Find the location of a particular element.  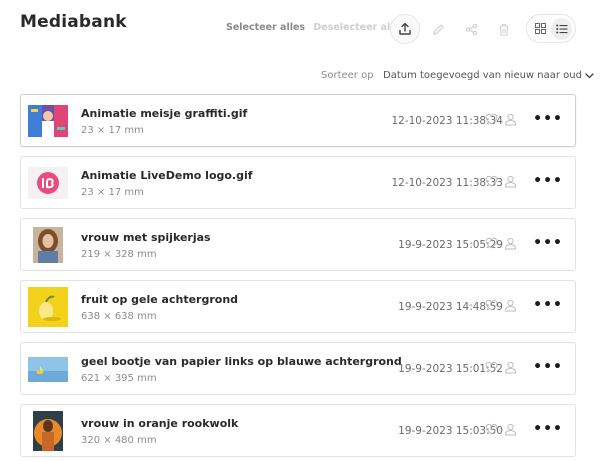

share-icon is located at coordinates (471, 29).